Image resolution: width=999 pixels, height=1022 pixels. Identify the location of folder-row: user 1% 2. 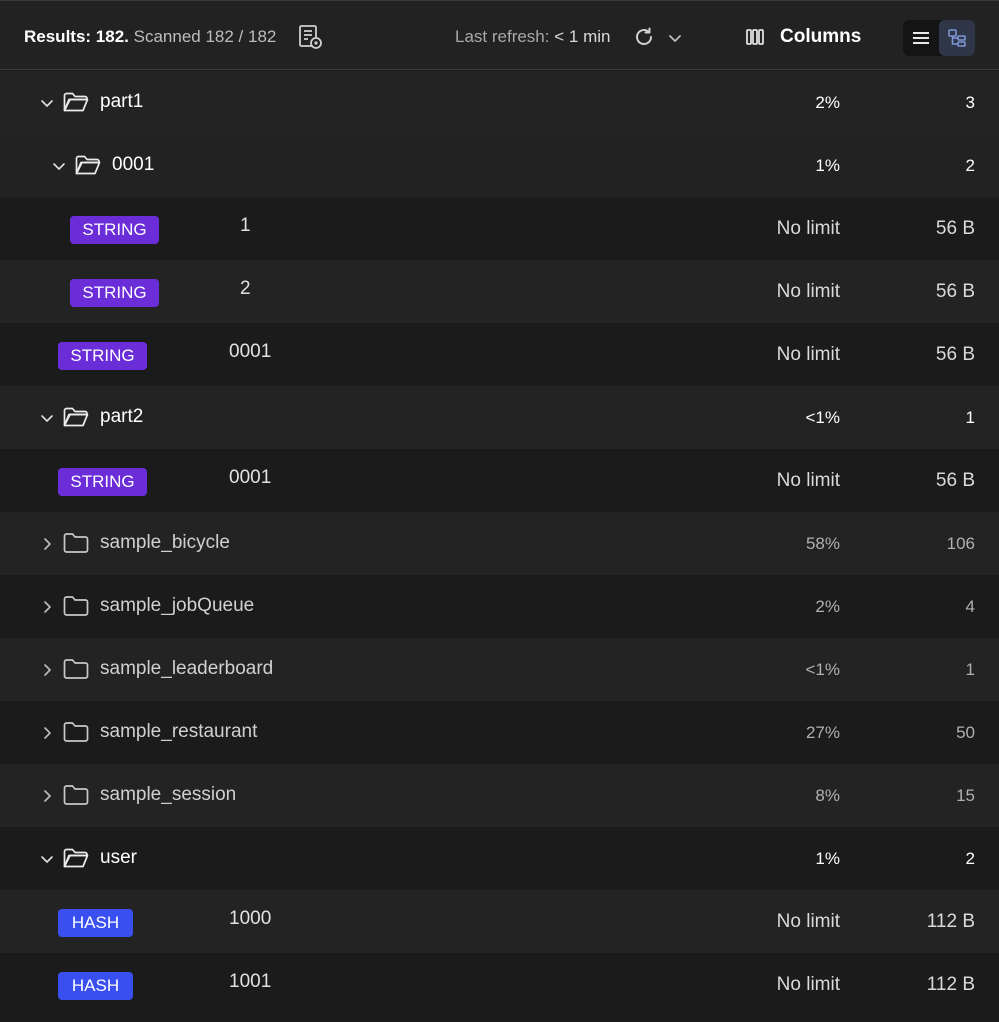
(499, 858).